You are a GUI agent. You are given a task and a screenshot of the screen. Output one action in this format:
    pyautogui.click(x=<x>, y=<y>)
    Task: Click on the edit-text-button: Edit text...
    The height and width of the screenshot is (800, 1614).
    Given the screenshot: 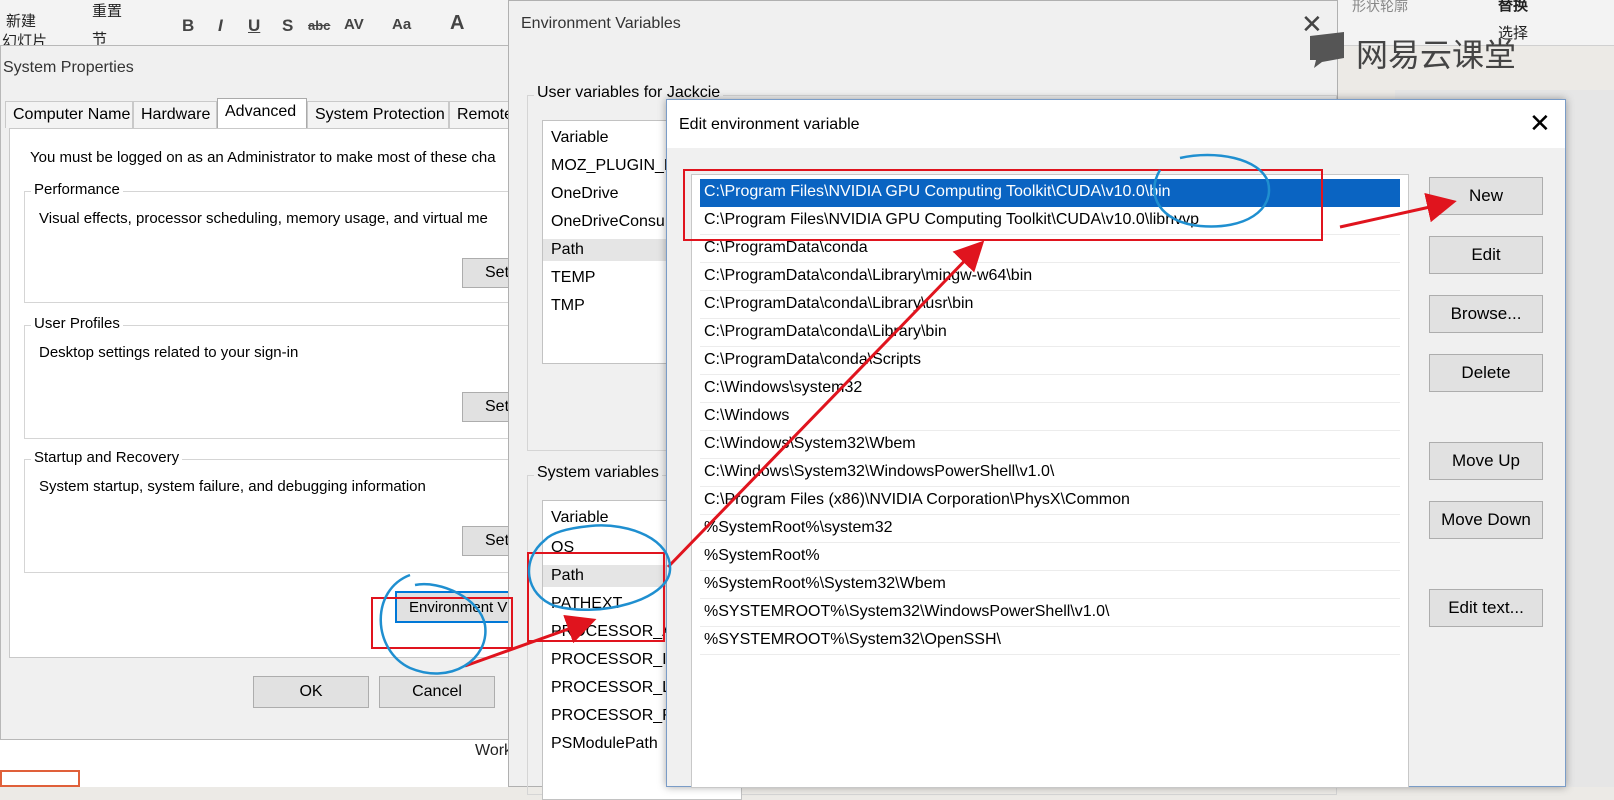 What is the action you would take?
    pyautogui.click(x=1486, y=608)
    